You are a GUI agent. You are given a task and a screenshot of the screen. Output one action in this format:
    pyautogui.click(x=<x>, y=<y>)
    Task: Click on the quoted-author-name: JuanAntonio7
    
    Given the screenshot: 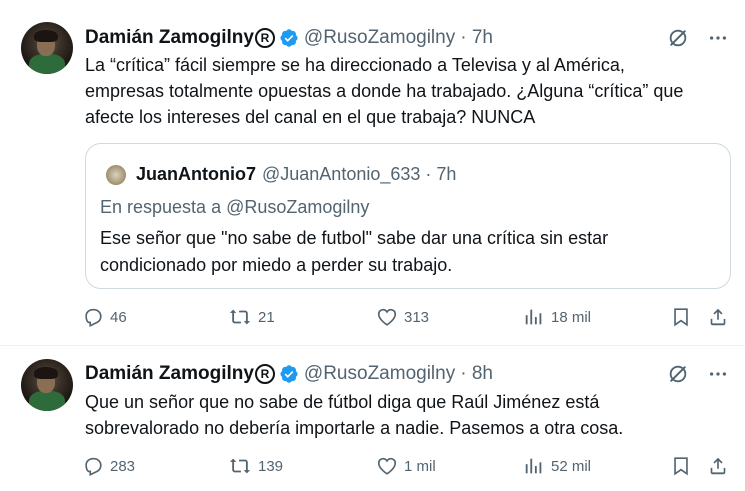 What is the action you would take?
    pyautogui.click(x=196, y=174)
    